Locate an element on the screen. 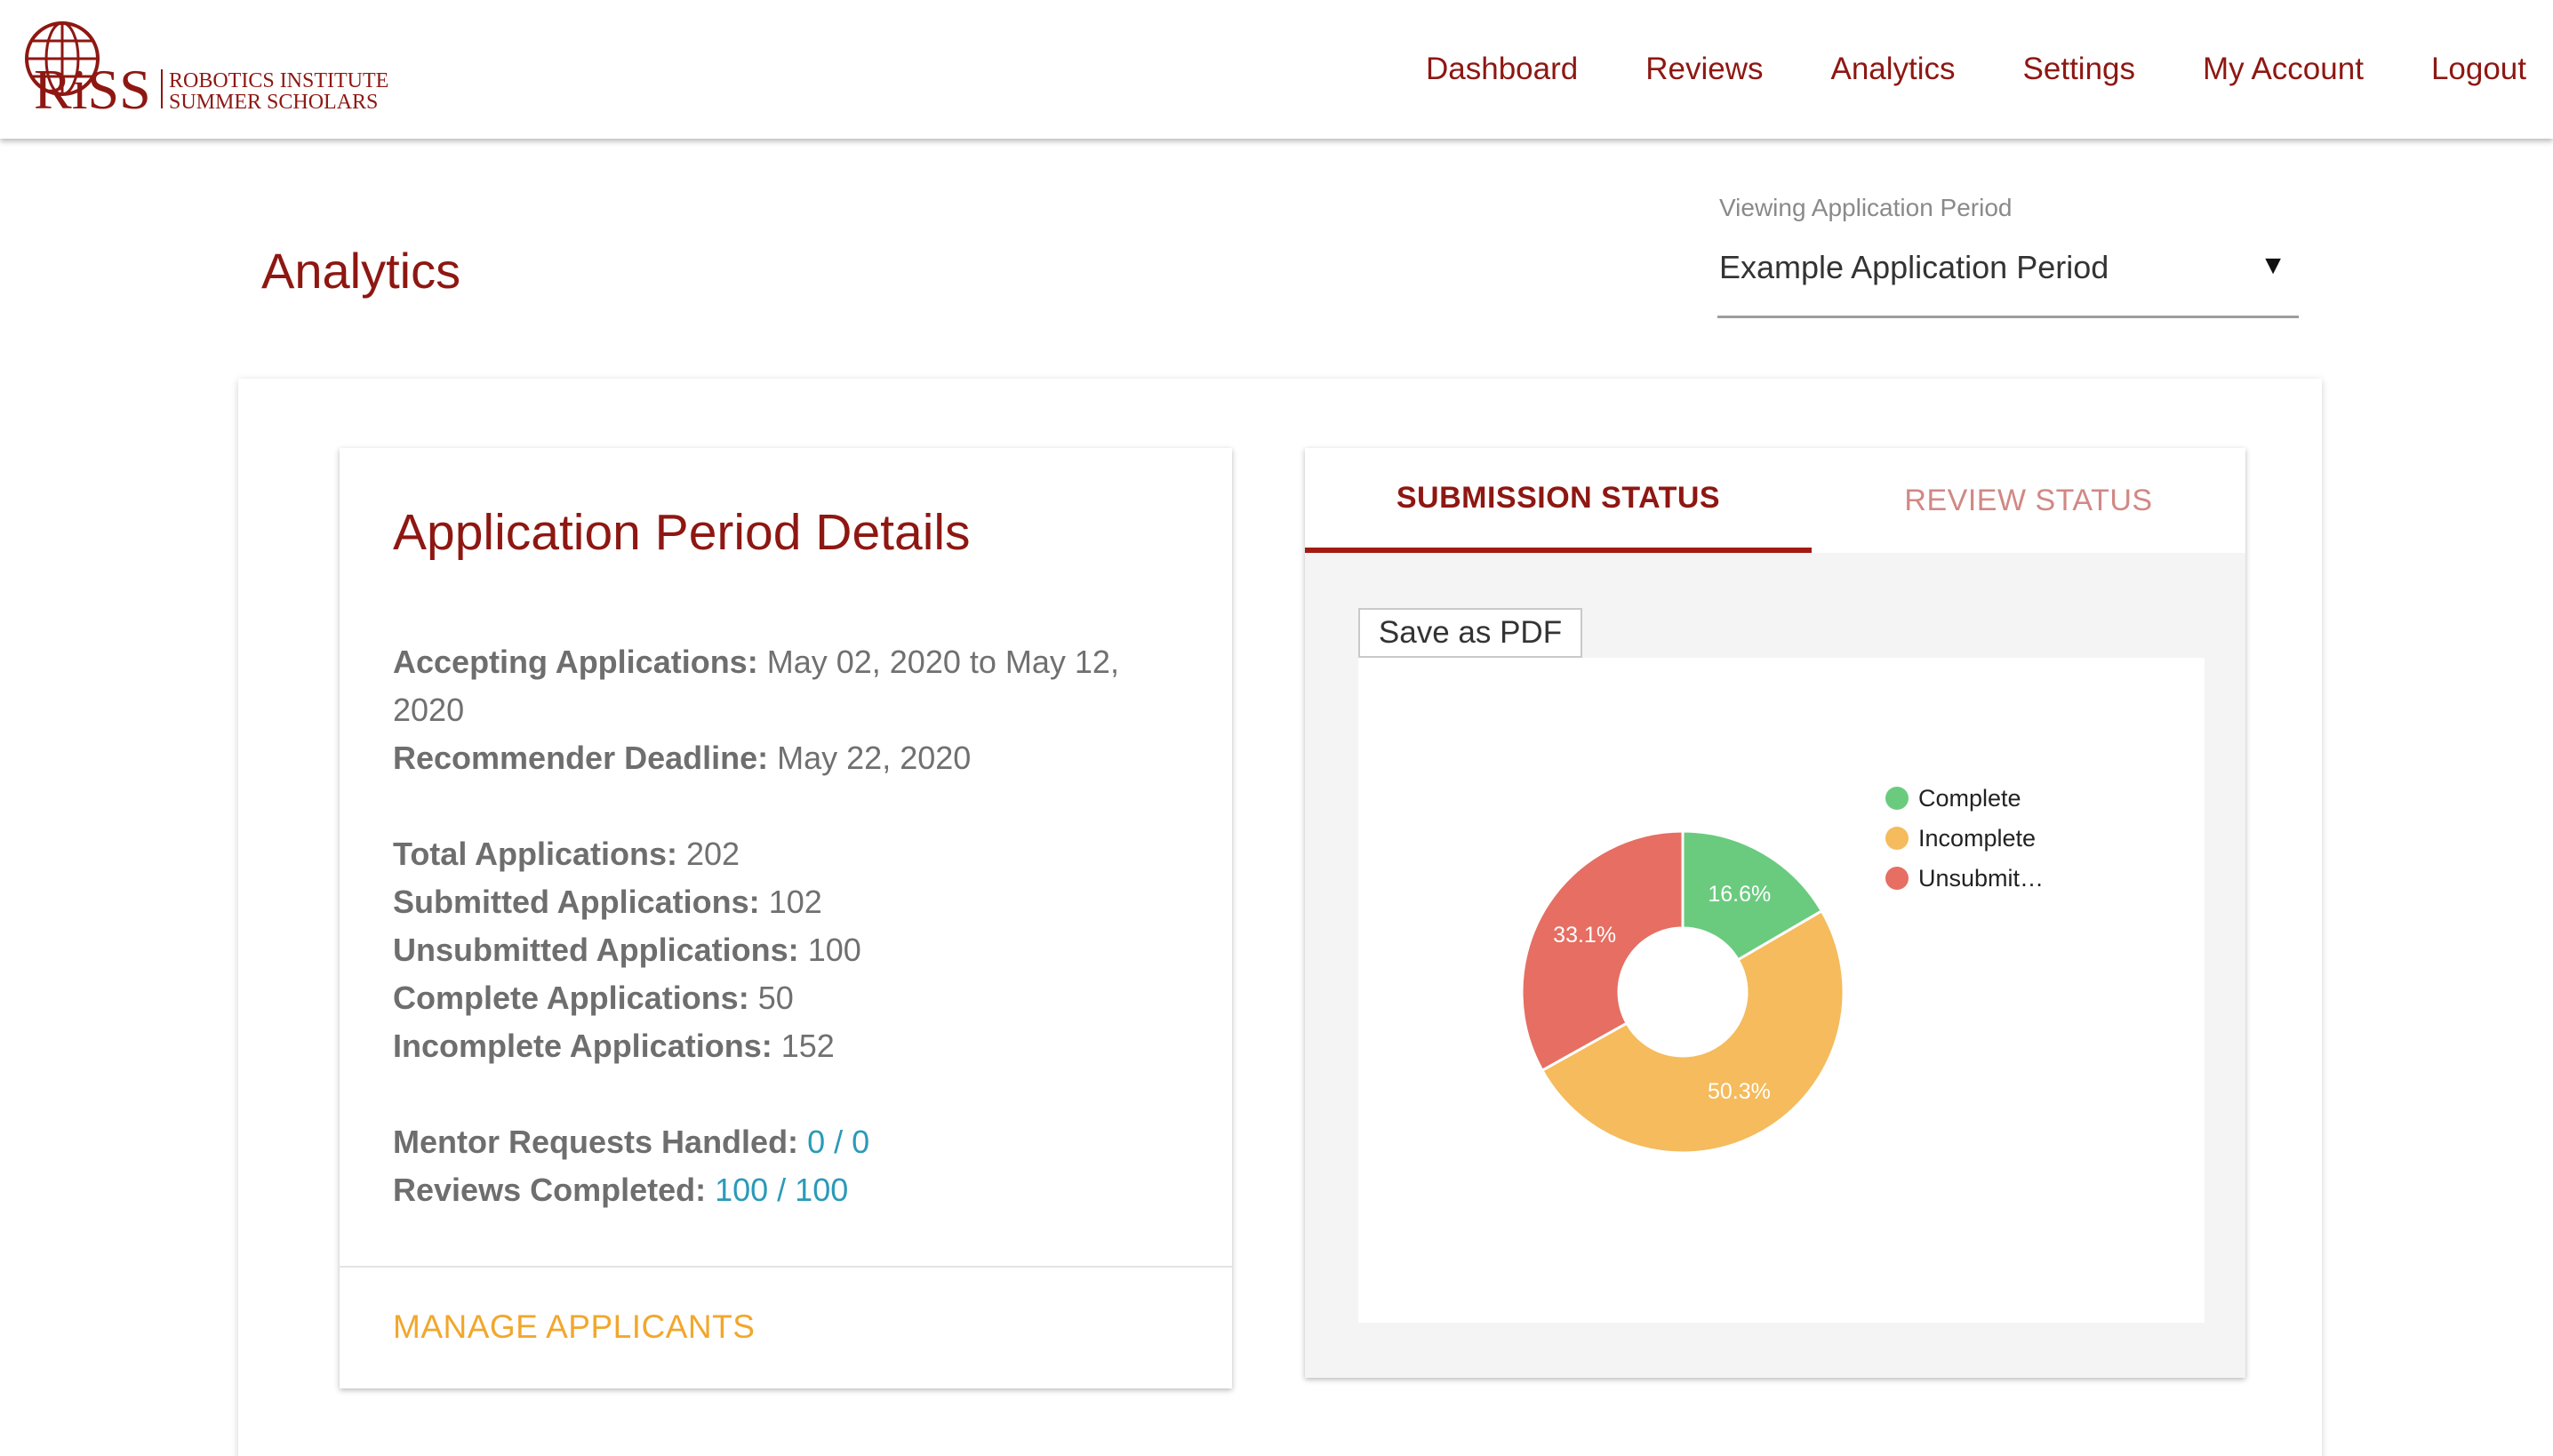 The width and height of the screenshot is (2553, 1456). status-tabs: SUBMISSION STATUS REVIEW STATUS is located at coordinates (1775, 500).